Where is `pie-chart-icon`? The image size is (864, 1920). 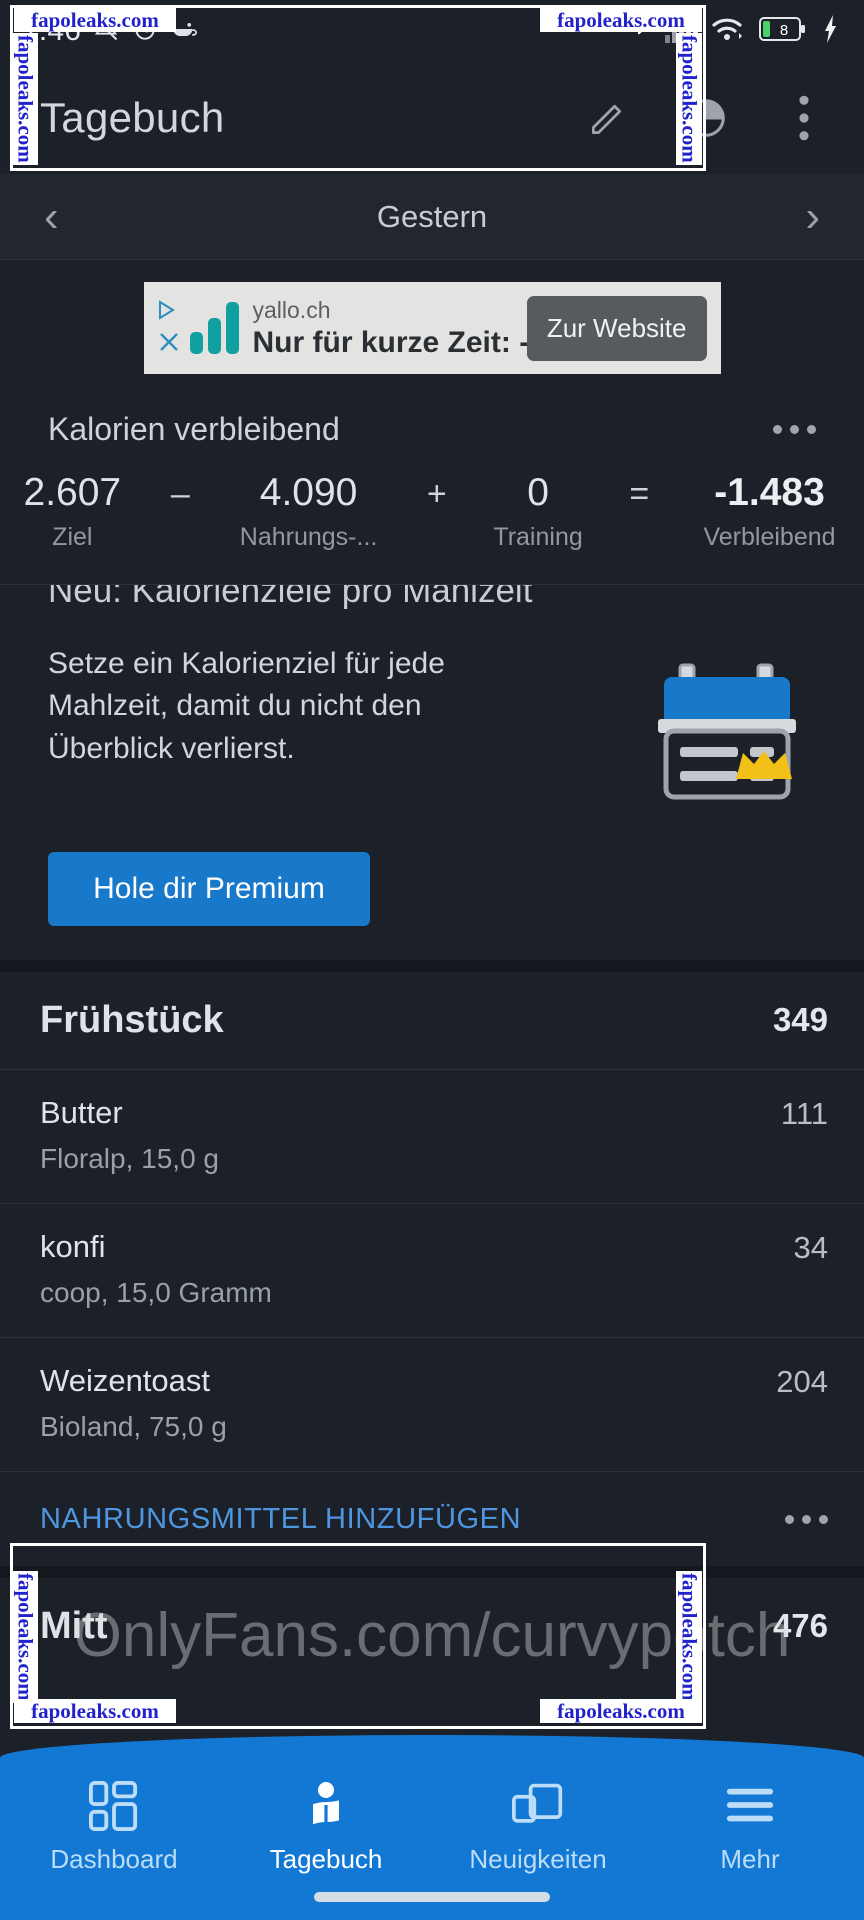
pie-chart-icon is located at coordinates (706, 118).